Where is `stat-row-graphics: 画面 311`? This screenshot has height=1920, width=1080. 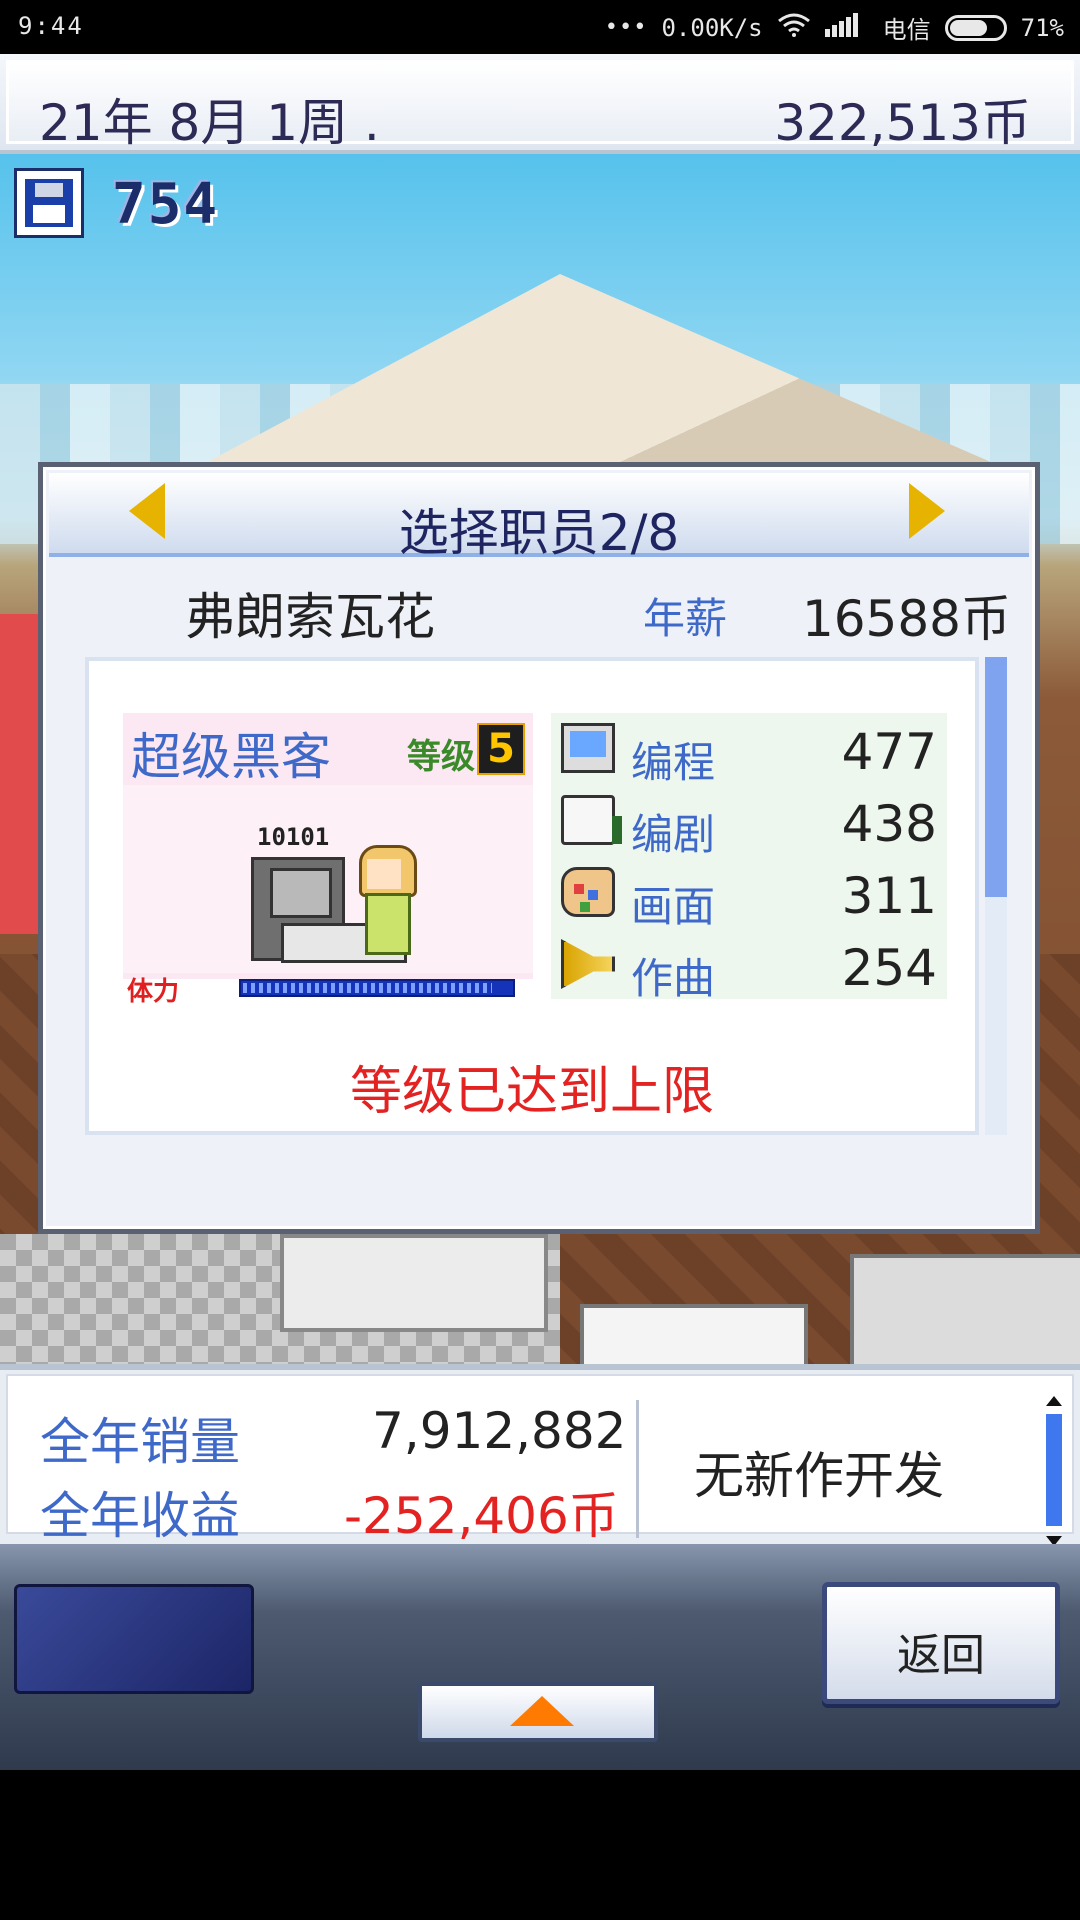
stat-row-graphics: 画面 311 is located at coordinates (749, 894).